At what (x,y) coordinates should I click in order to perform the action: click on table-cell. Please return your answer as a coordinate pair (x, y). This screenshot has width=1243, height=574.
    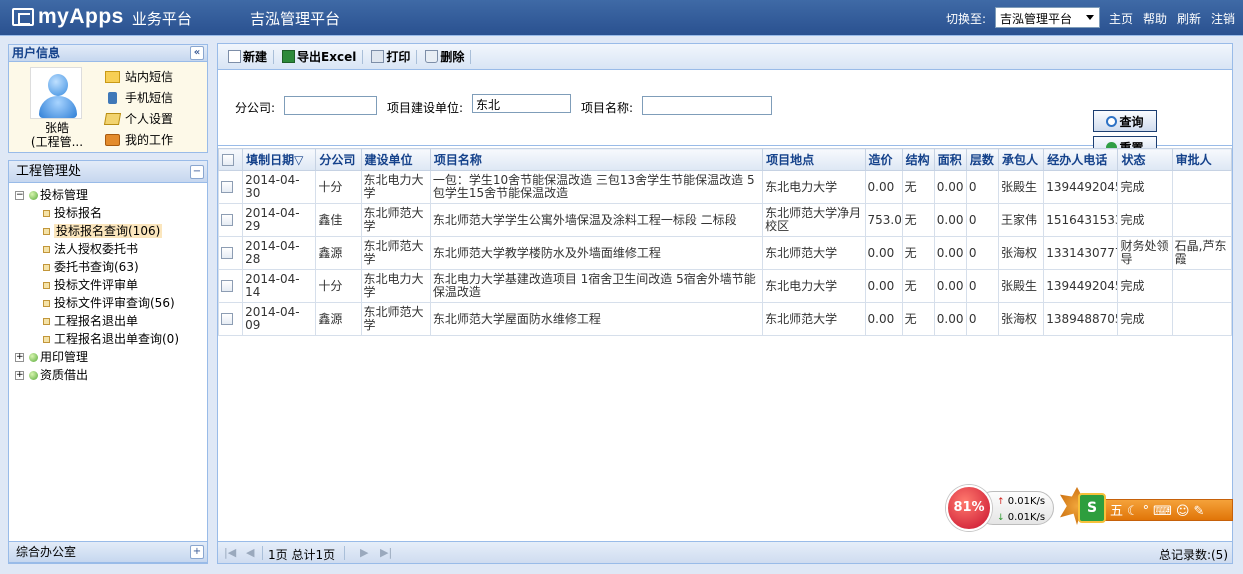
    Looking at the image, I should click on (1202, 220).